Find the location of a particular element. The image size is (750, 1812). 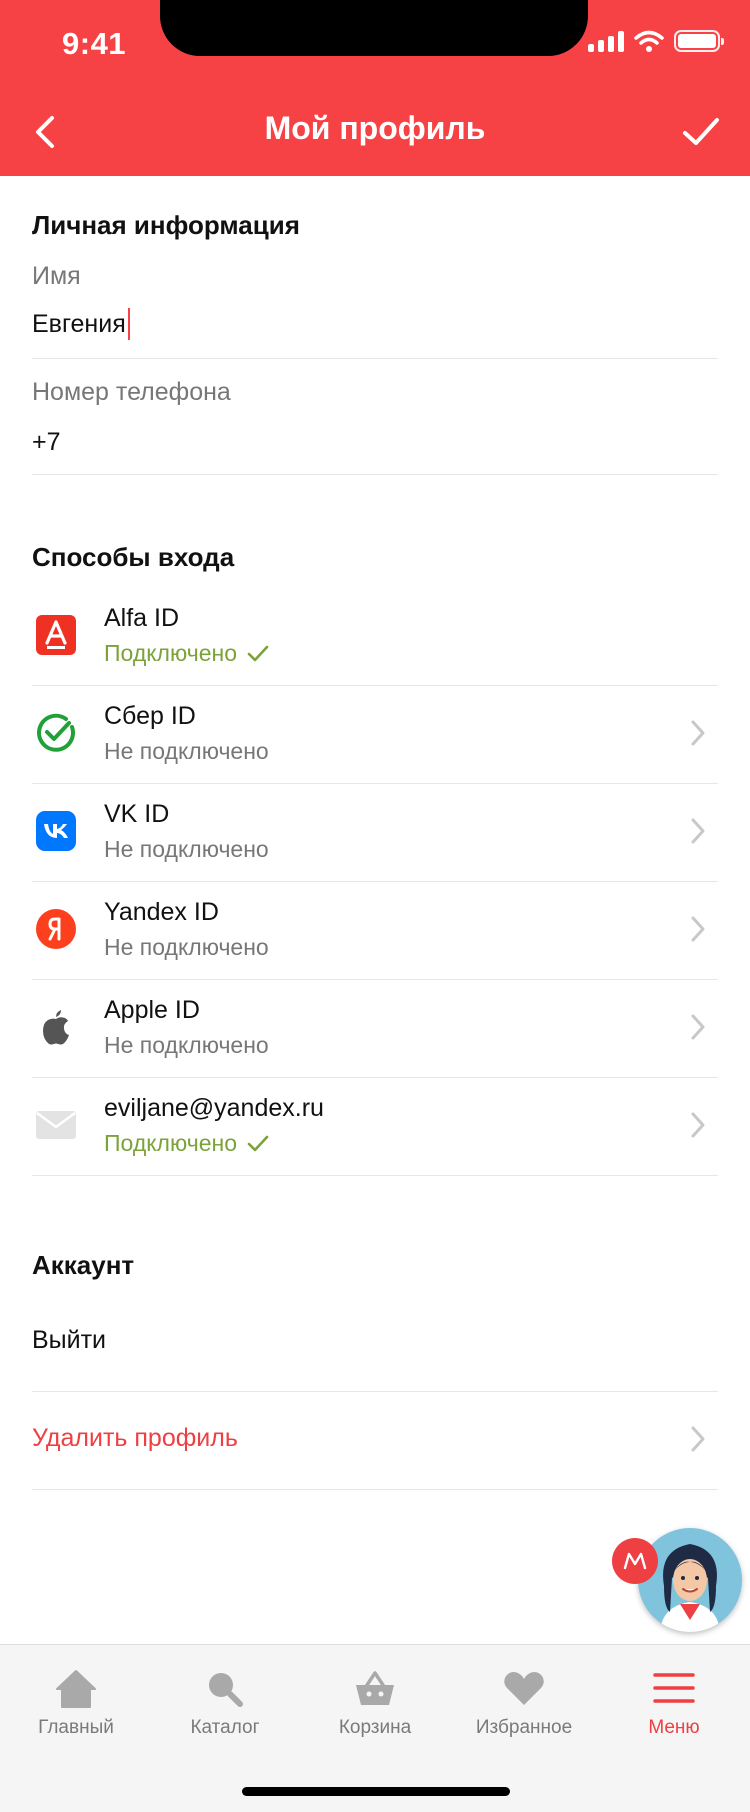

personal-info-heading: Личная информация is located at coordinates (166, 225).